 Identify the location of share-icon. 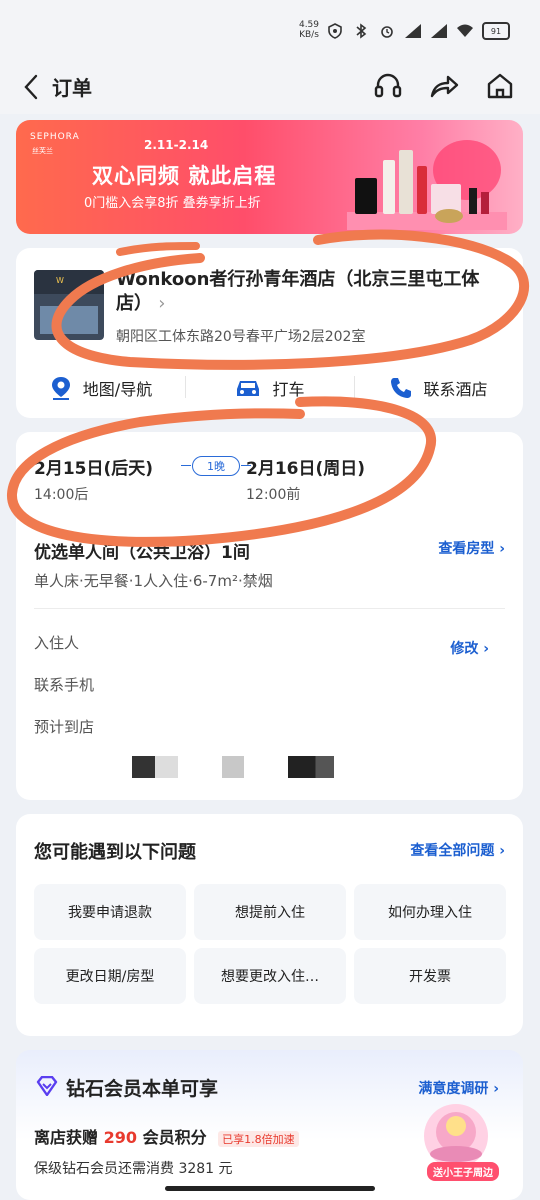
(444, 86).